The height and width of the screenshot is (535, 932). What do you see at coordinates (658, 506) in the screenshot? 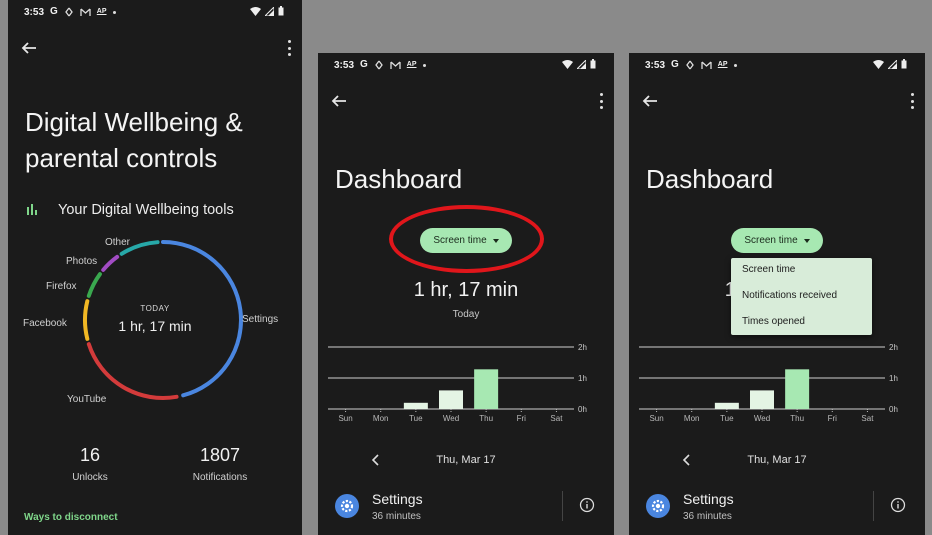
I see `settings-gear-icon` at bounding box center [658, 506].